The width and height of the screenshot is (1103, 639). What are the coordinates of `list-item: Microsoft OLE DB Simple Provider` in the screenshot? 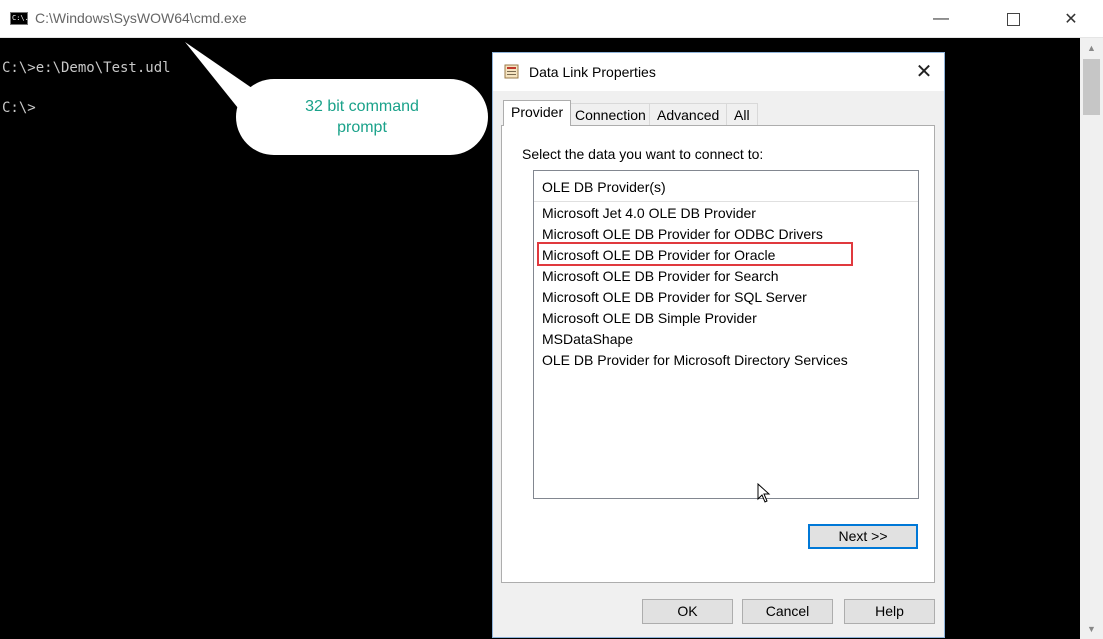 It's located at (649, 318).